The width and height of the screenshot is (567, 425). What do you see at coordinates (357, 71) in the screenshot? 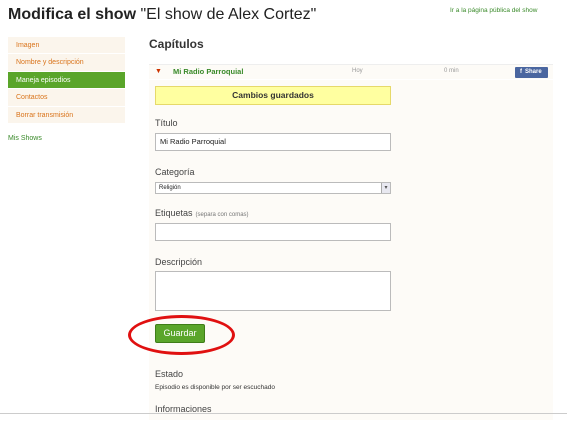
I see `episode-date: Hoy` at bounding box center [357, 71].